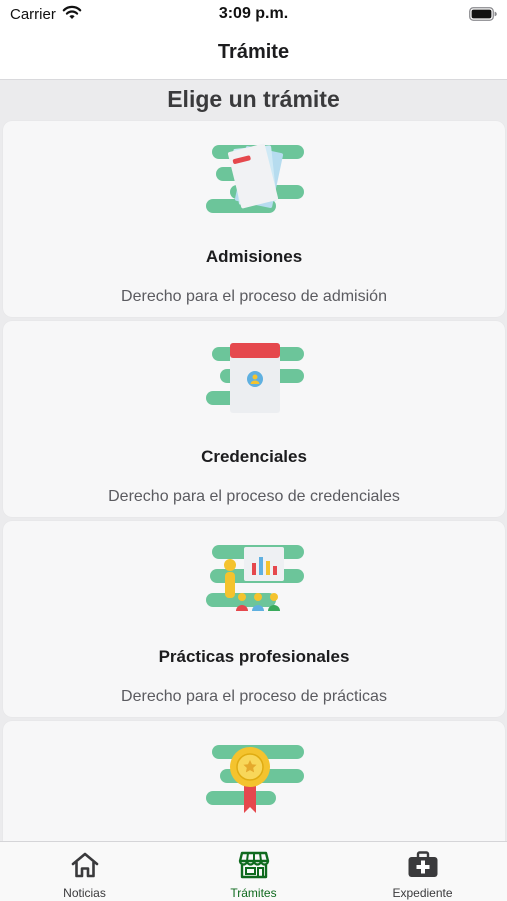 Image resolution: width=507 pixels, height=901 pixels. What do you see at coordinates (252, 379) in the screenshot?
I see `id-card-icon` at bounding box center [252, 379].